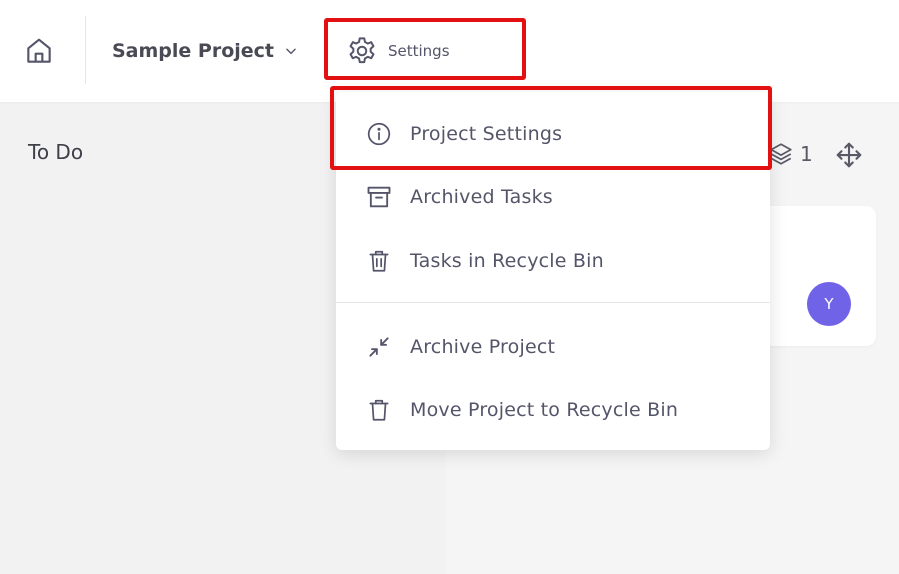  Describe the element at coordinates (419, 51) in the screenshot. I see `settings-label: Settings` at that location.